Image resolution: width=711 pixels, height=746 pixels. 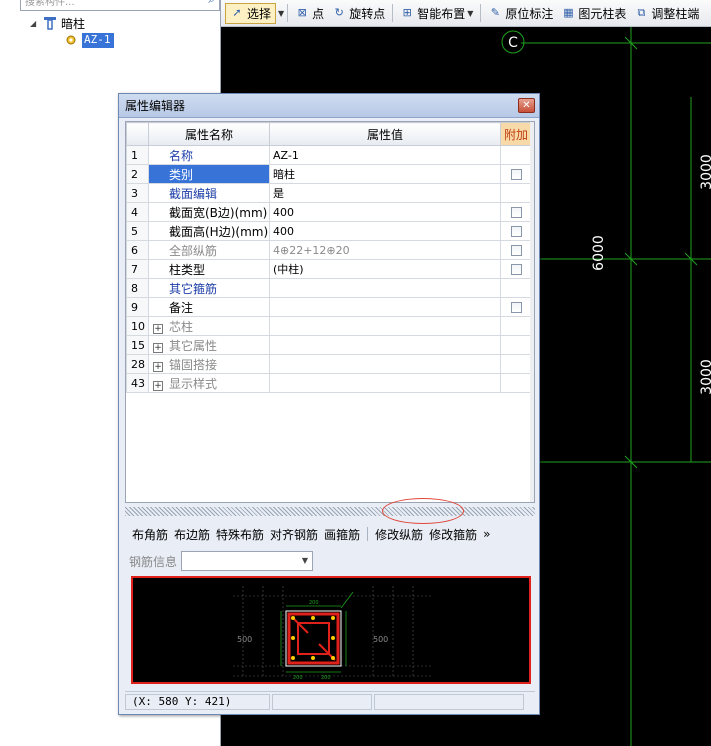 I want to click on axis-bubble-c: C, so click(x=513, y=42).